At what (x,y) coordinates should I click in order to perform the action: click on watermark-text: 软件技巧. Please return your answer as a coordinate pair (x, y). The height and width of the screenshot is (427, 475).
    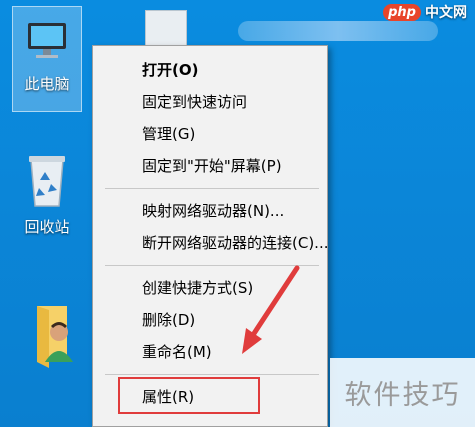
    Looking at the image, I should click on (402, 395).